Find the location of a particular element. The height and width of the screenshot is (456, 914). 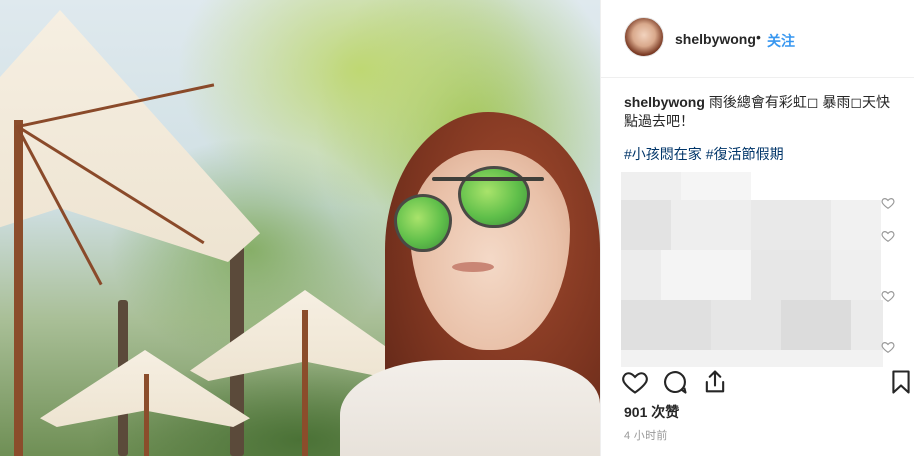

action-bar is located at coordinates (757, 382).